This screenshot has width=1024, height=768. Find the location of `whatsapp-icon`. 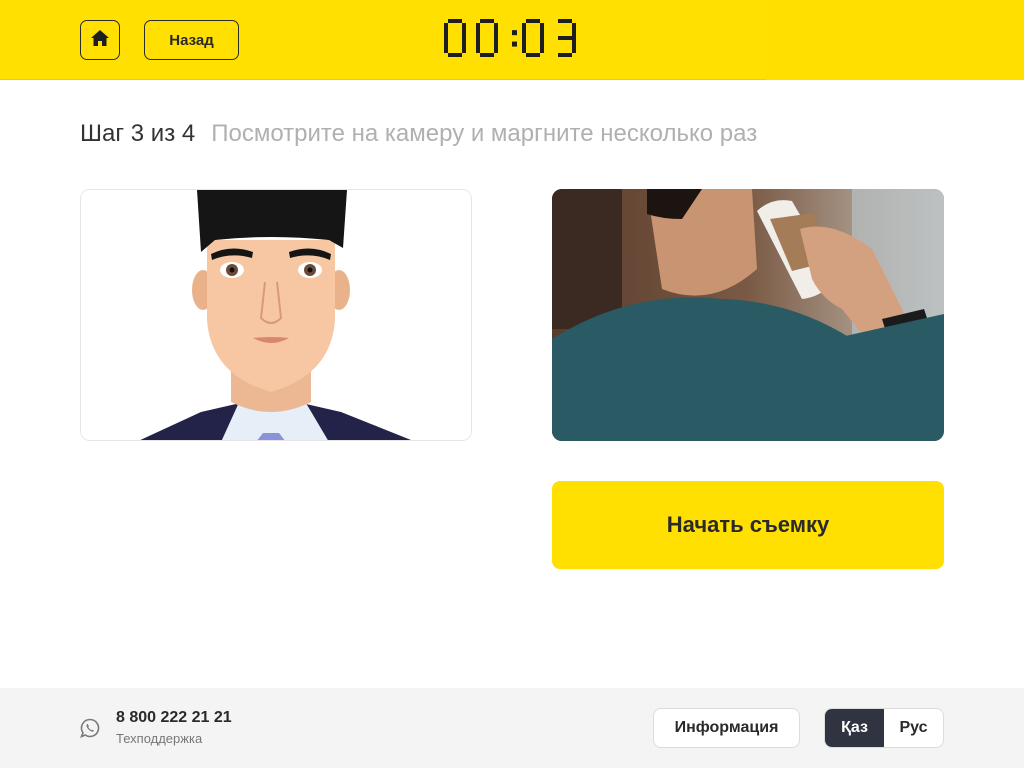

whatsapp-icon is located at coordinates (90, 728).